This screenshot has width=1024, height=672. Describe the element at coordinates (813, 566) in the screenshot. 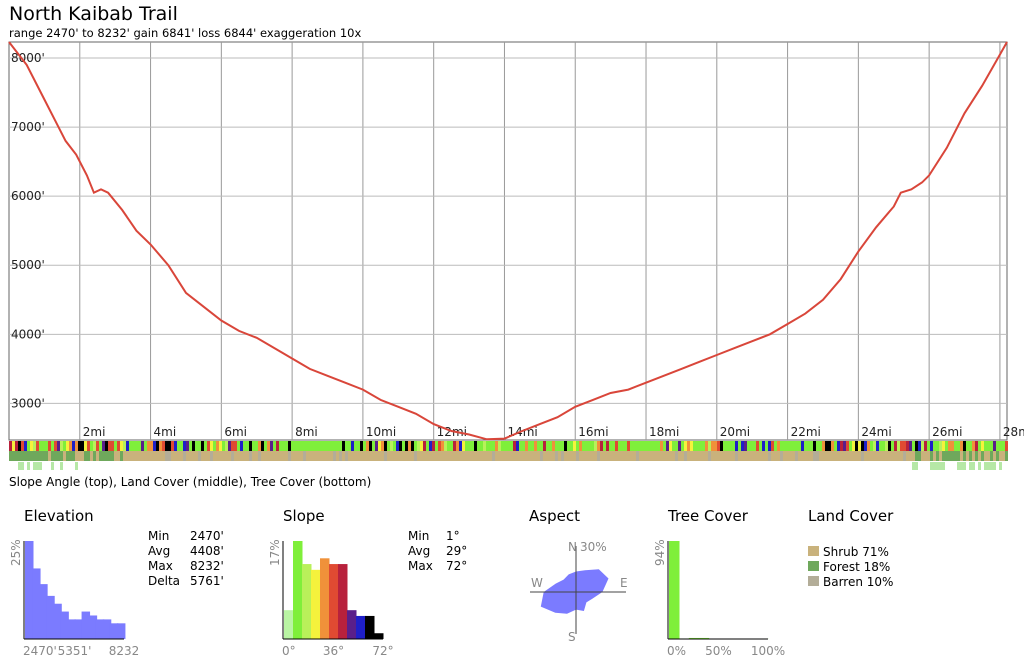

I see `legend-swatch` at that location.